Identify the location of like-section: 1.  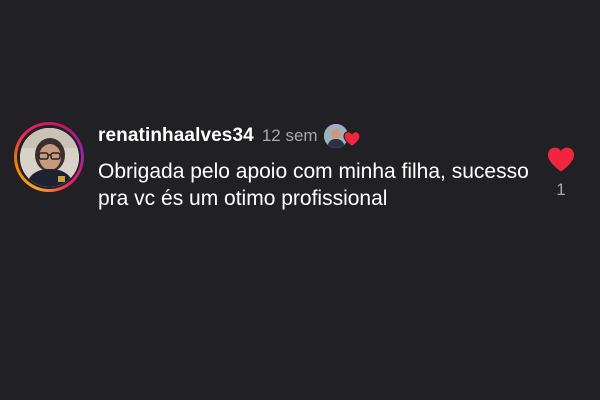
(561, 173).